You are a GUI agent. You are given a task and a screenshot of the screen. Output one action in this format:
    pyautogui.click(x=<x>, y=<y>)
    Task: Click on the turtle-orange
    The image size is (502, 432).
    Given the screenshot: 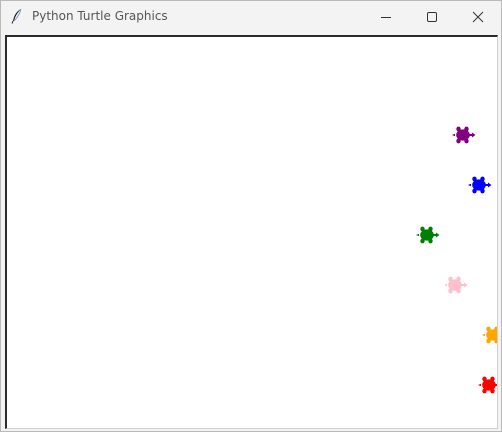 What is the action you would take?
    pyautogui.click(x=489, y=335)
    